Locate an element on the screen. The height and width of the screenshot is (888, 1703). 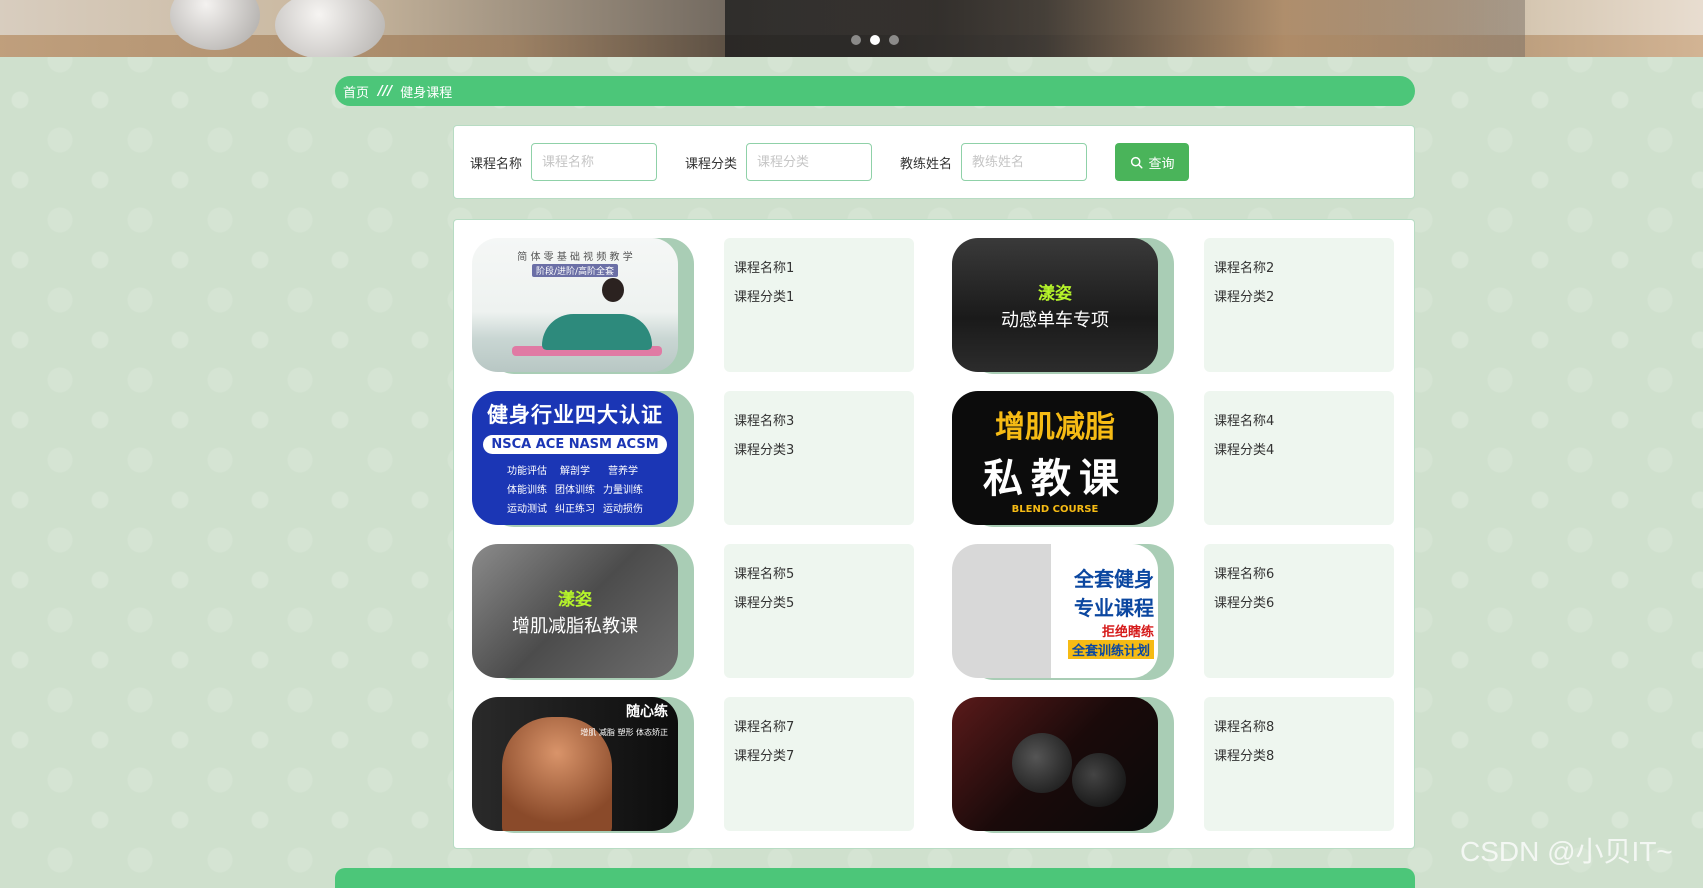
course-category-input is located at coordinates (809, 162).